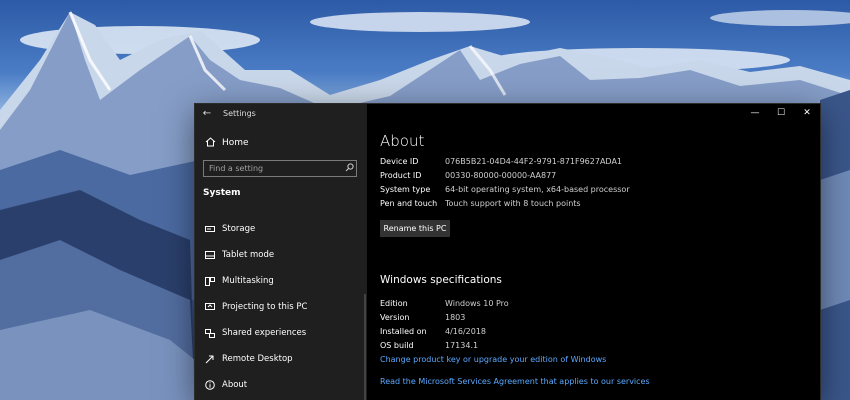 The image size is (850, 400). What do you see at coordinates (239, 113) in the screenshot?
I see `window-title: Settings` at bounding box center [239, 113].